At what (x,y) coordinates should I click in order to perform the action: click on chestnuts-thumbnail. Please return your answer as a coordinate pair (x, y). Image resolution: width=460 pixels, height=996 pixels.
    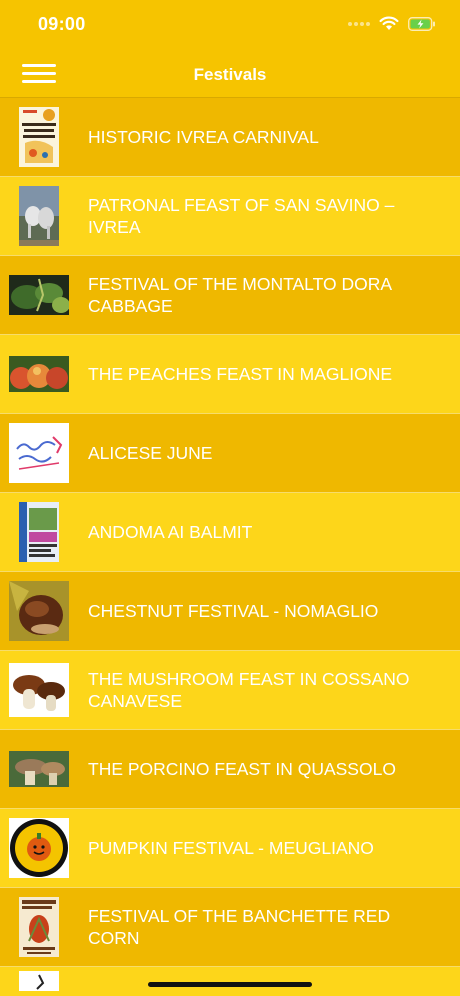
    Looking at the image, I should click on (39, 611).